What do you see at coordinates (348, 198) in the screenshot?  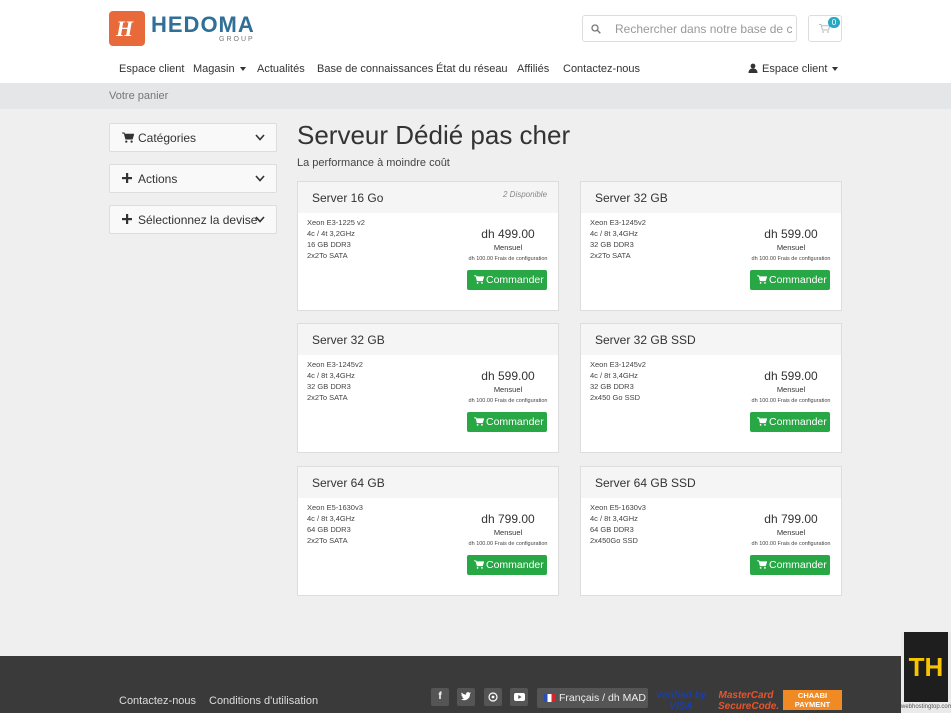 I see `product-name: Server 16 Go` at bounding box center [348, 198].